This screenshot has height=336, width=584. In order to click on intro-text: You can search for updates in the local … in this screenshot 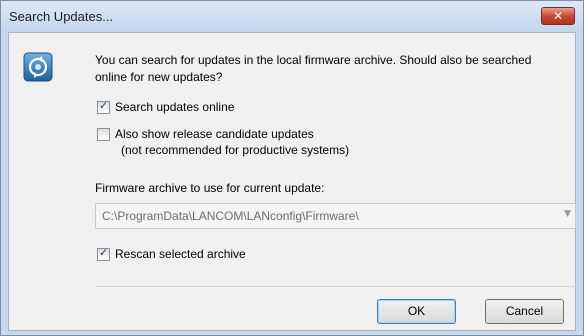, I will do `click(313, 68)`.